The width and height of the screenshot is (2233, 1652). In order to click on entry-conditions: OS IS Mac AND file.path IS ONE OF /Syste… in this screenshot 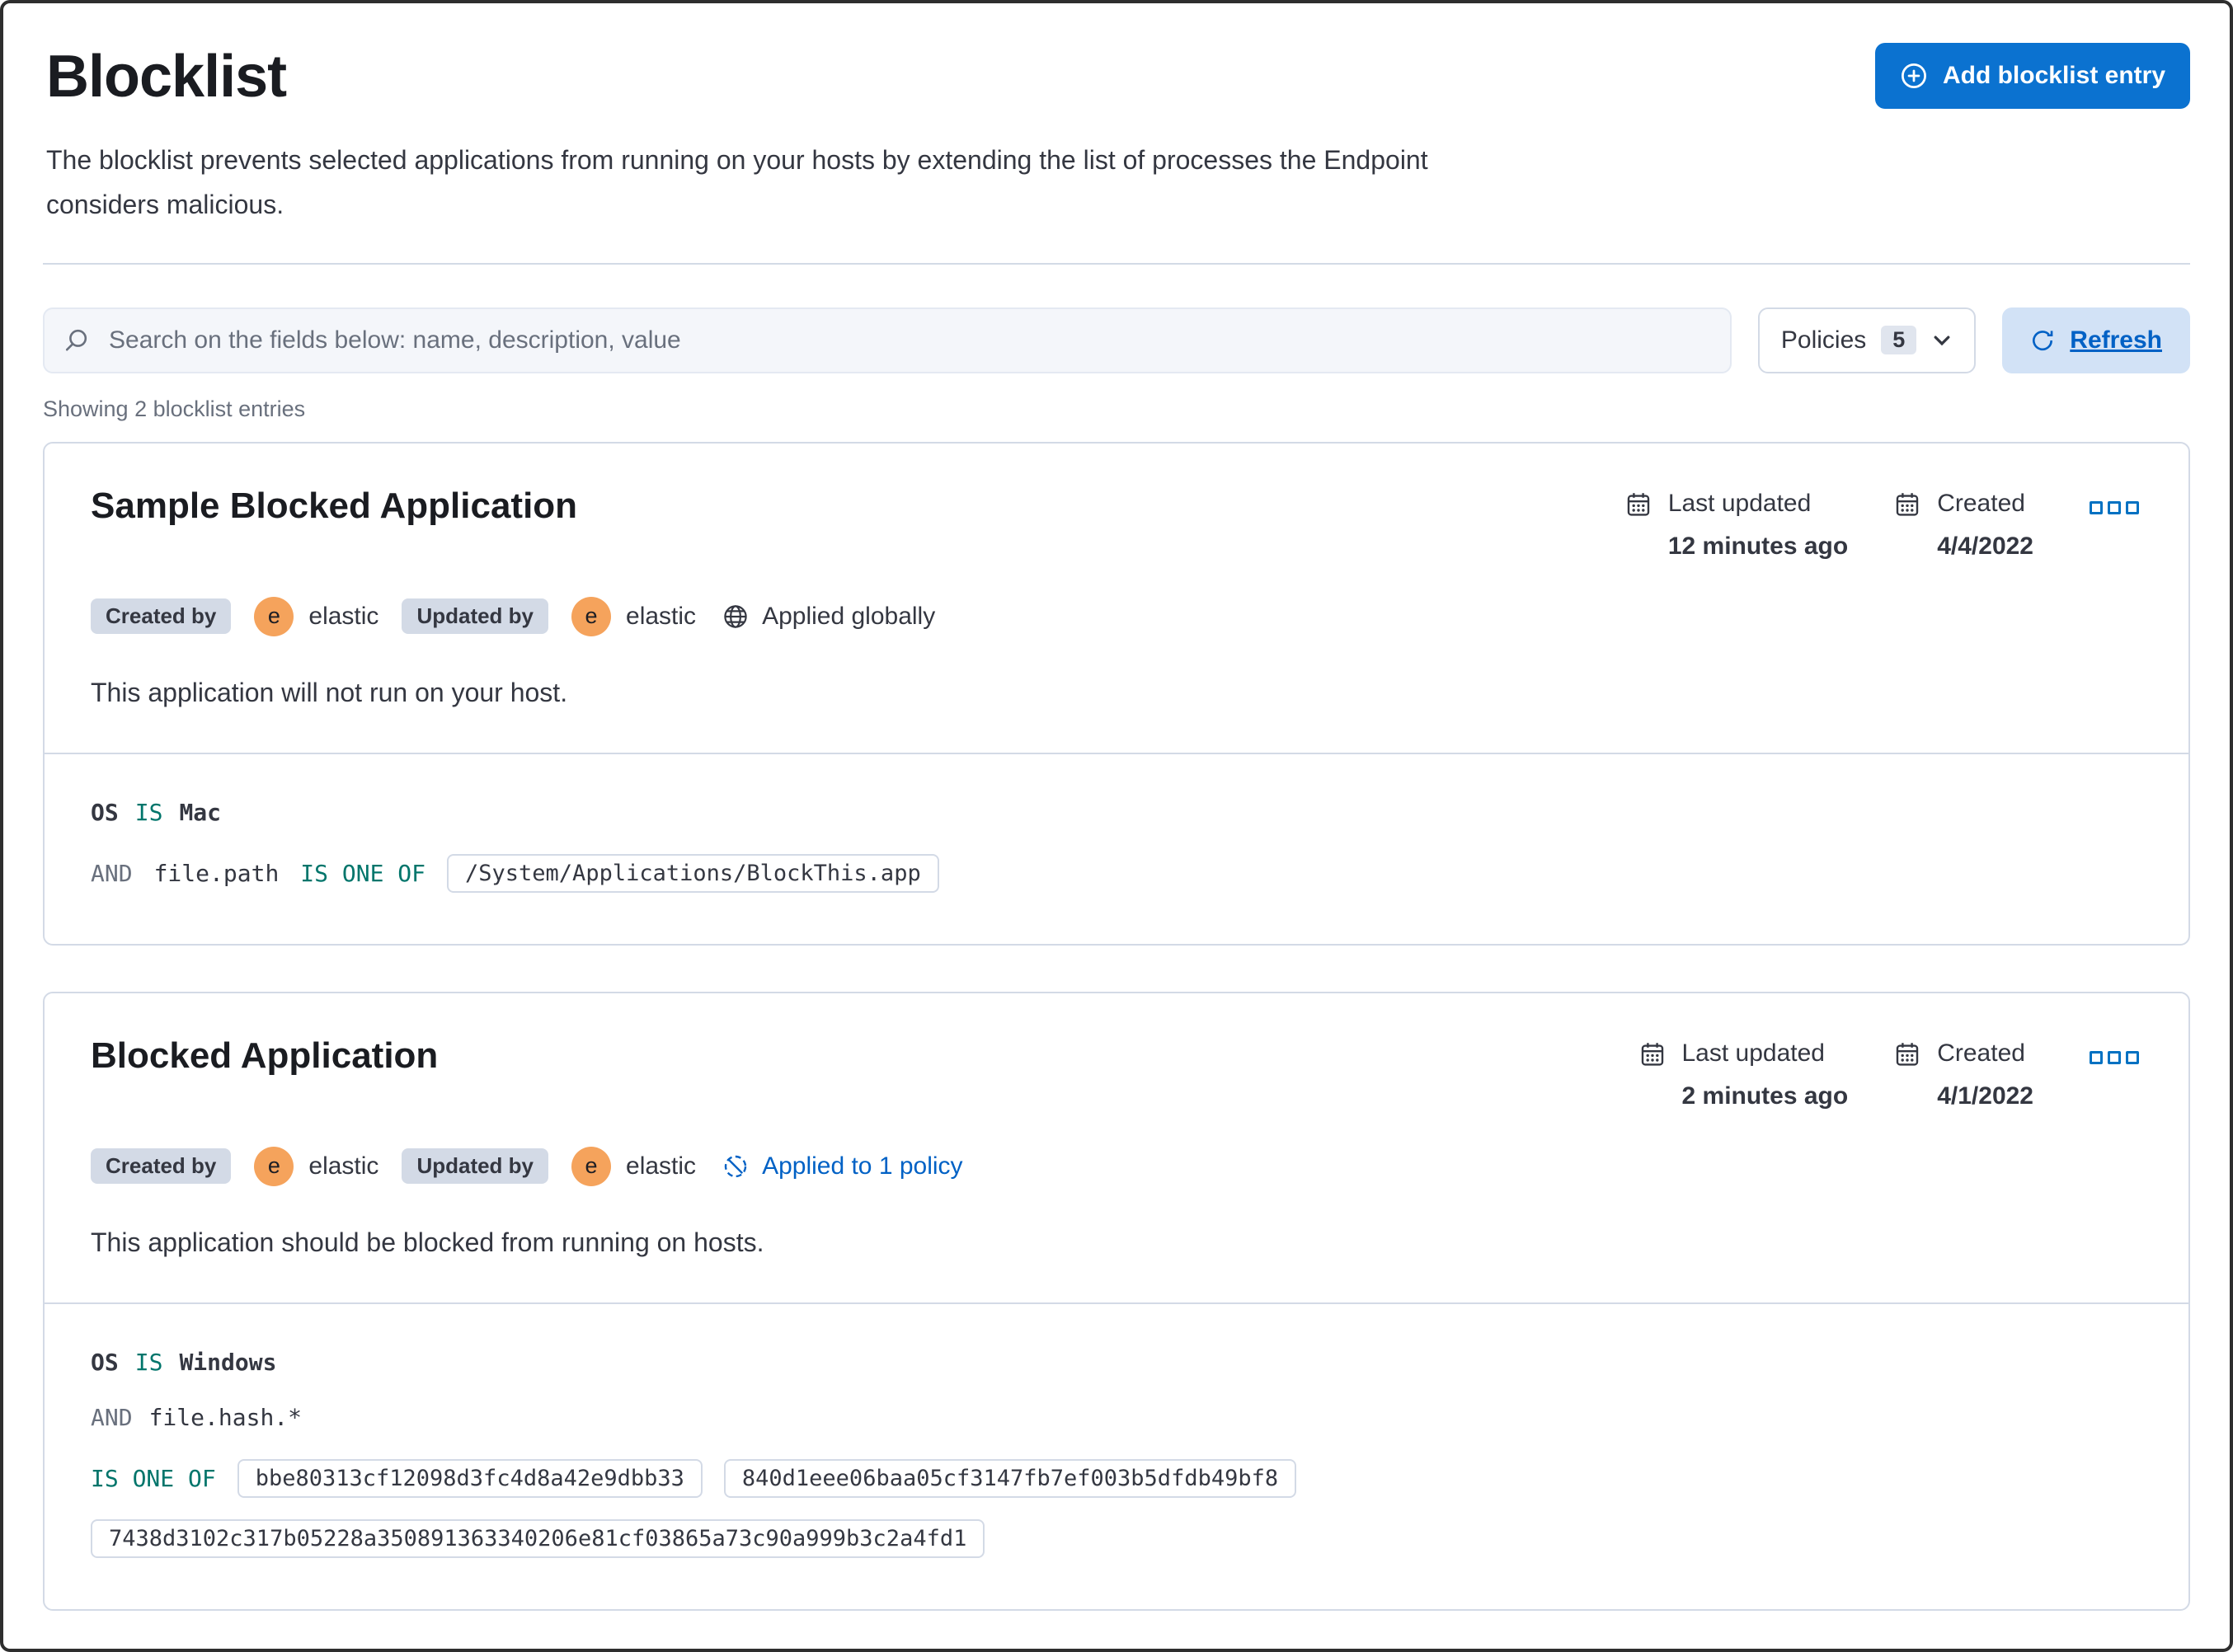, I will do `click(1116, 849)`.